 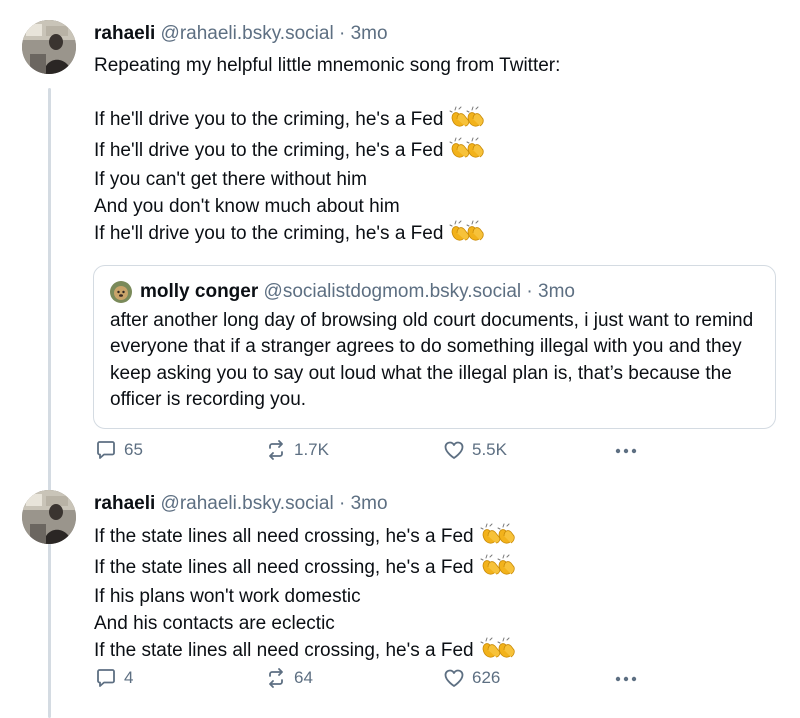 I want to click on quoted-timestamp: 3mo, so click(x=556, y=292).